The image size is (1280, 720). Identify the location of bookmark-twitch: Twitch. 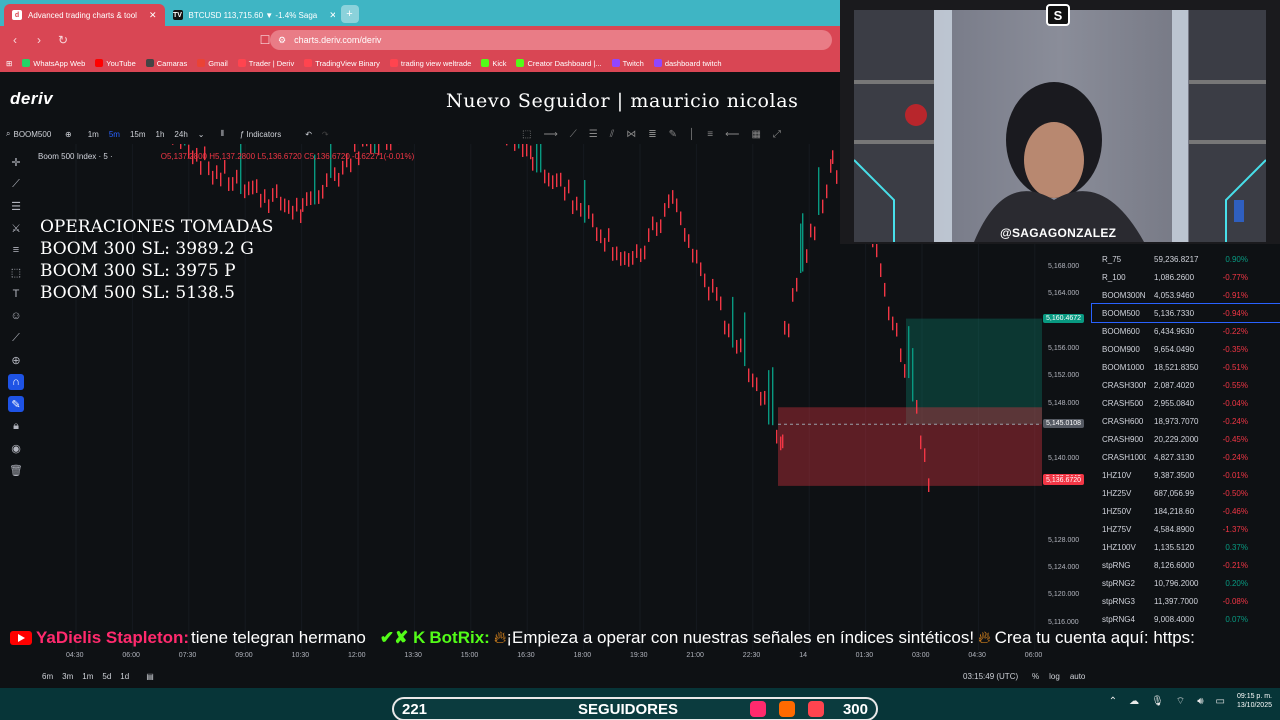
(627, 63).